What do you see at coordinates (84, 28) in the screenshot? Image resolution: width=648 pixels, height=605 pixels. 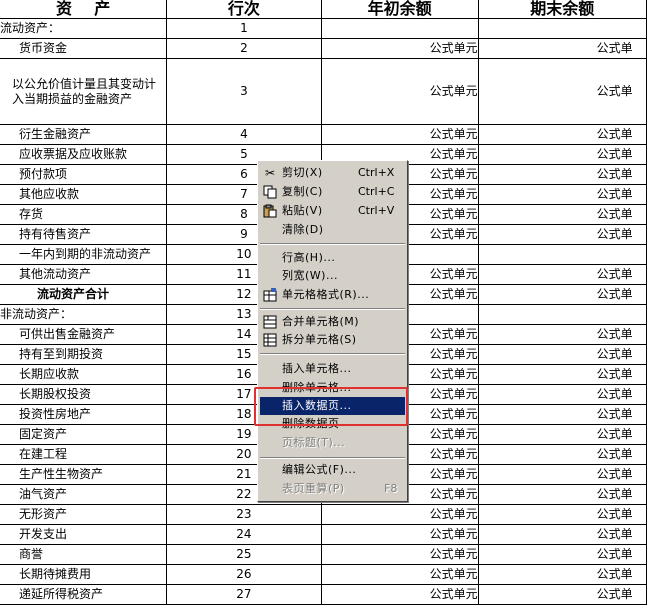 I see `asset-name-cell: 流动资产：` at bounding box center [84, 28].